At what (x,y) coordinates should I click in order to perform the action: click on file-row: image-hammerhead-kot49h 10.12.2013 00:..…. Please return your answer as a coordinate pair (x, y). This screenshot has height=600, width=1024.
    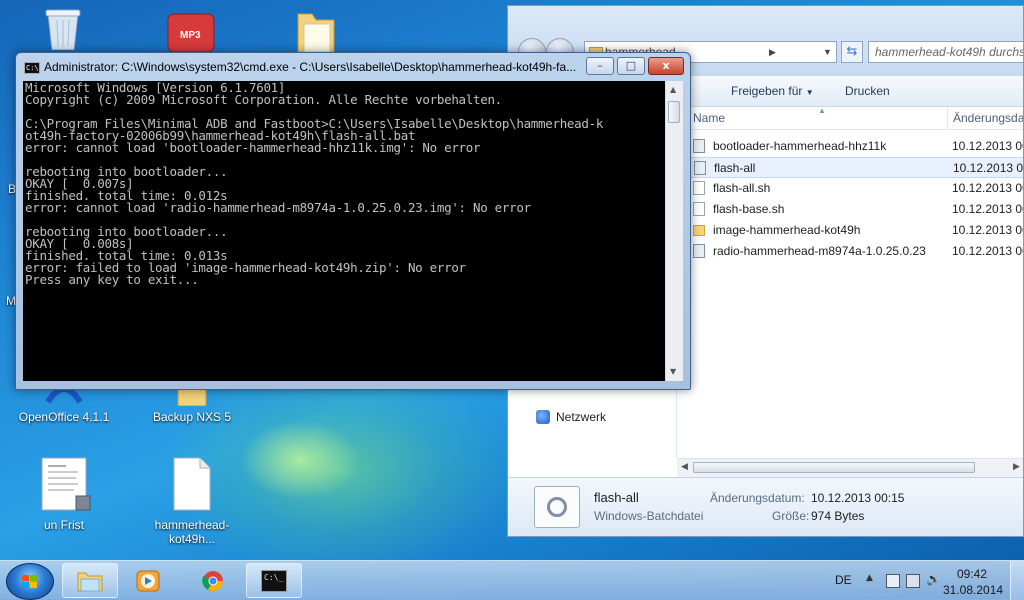
    Looking at the image, I should click on (856, 230).